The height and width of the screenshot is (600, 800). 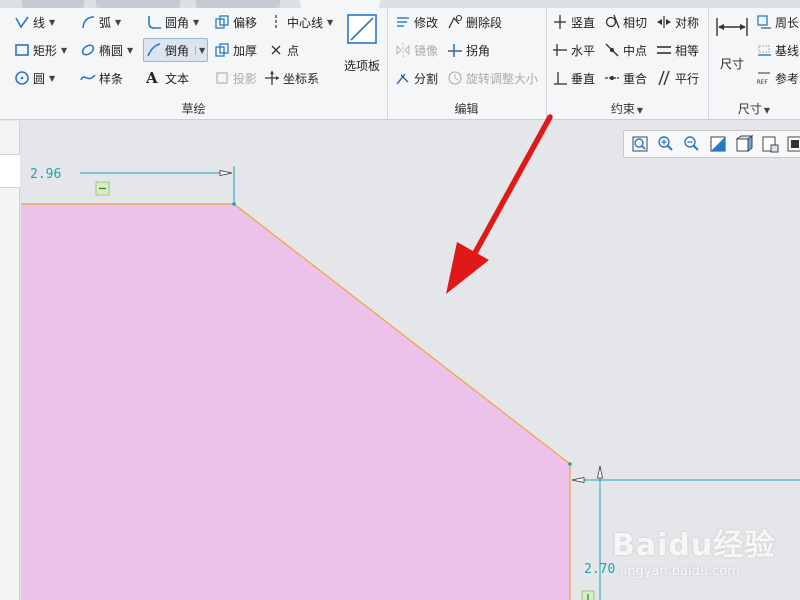 I want to click on arc-label: 弧, so click(x=105, y=22).